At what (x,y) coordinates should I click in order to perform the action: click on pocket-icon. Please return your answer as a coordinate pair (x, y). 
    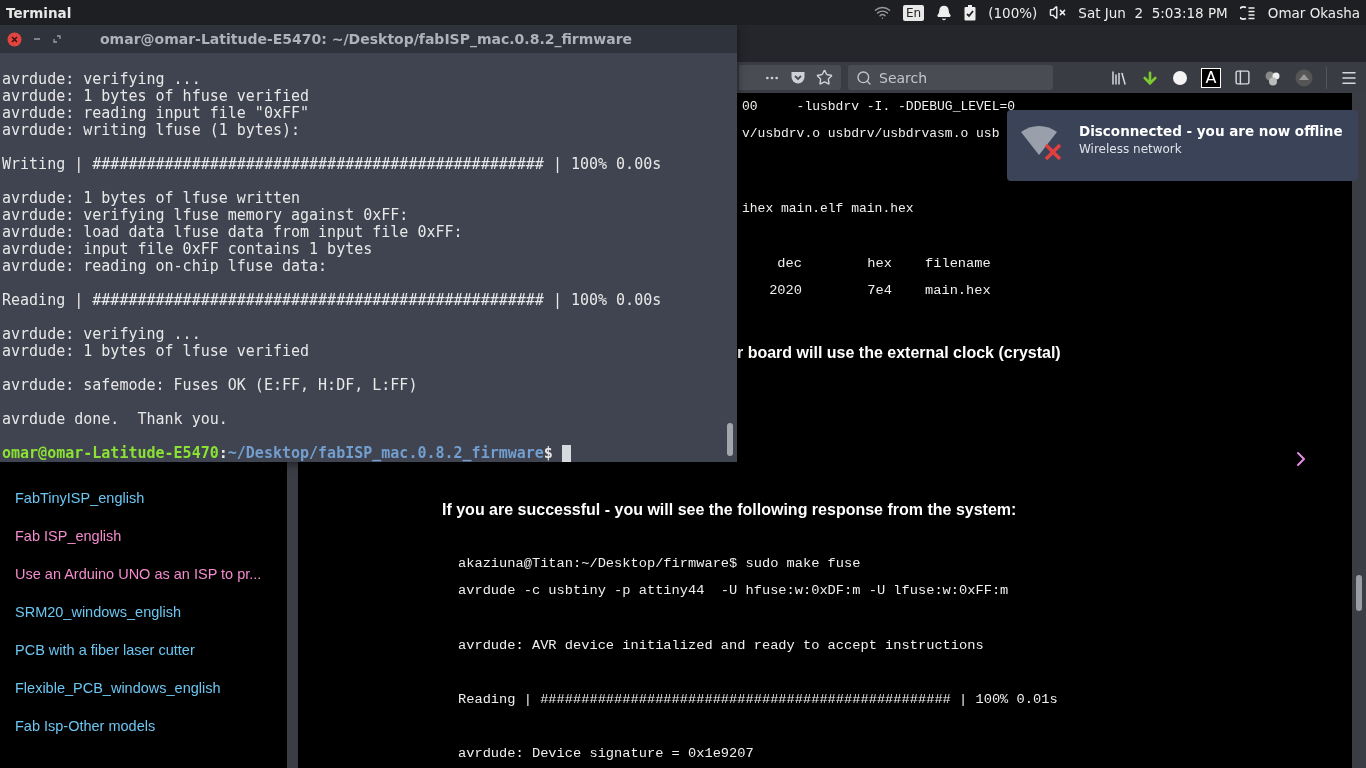
    Looking at the image, I should click on (798, 77).